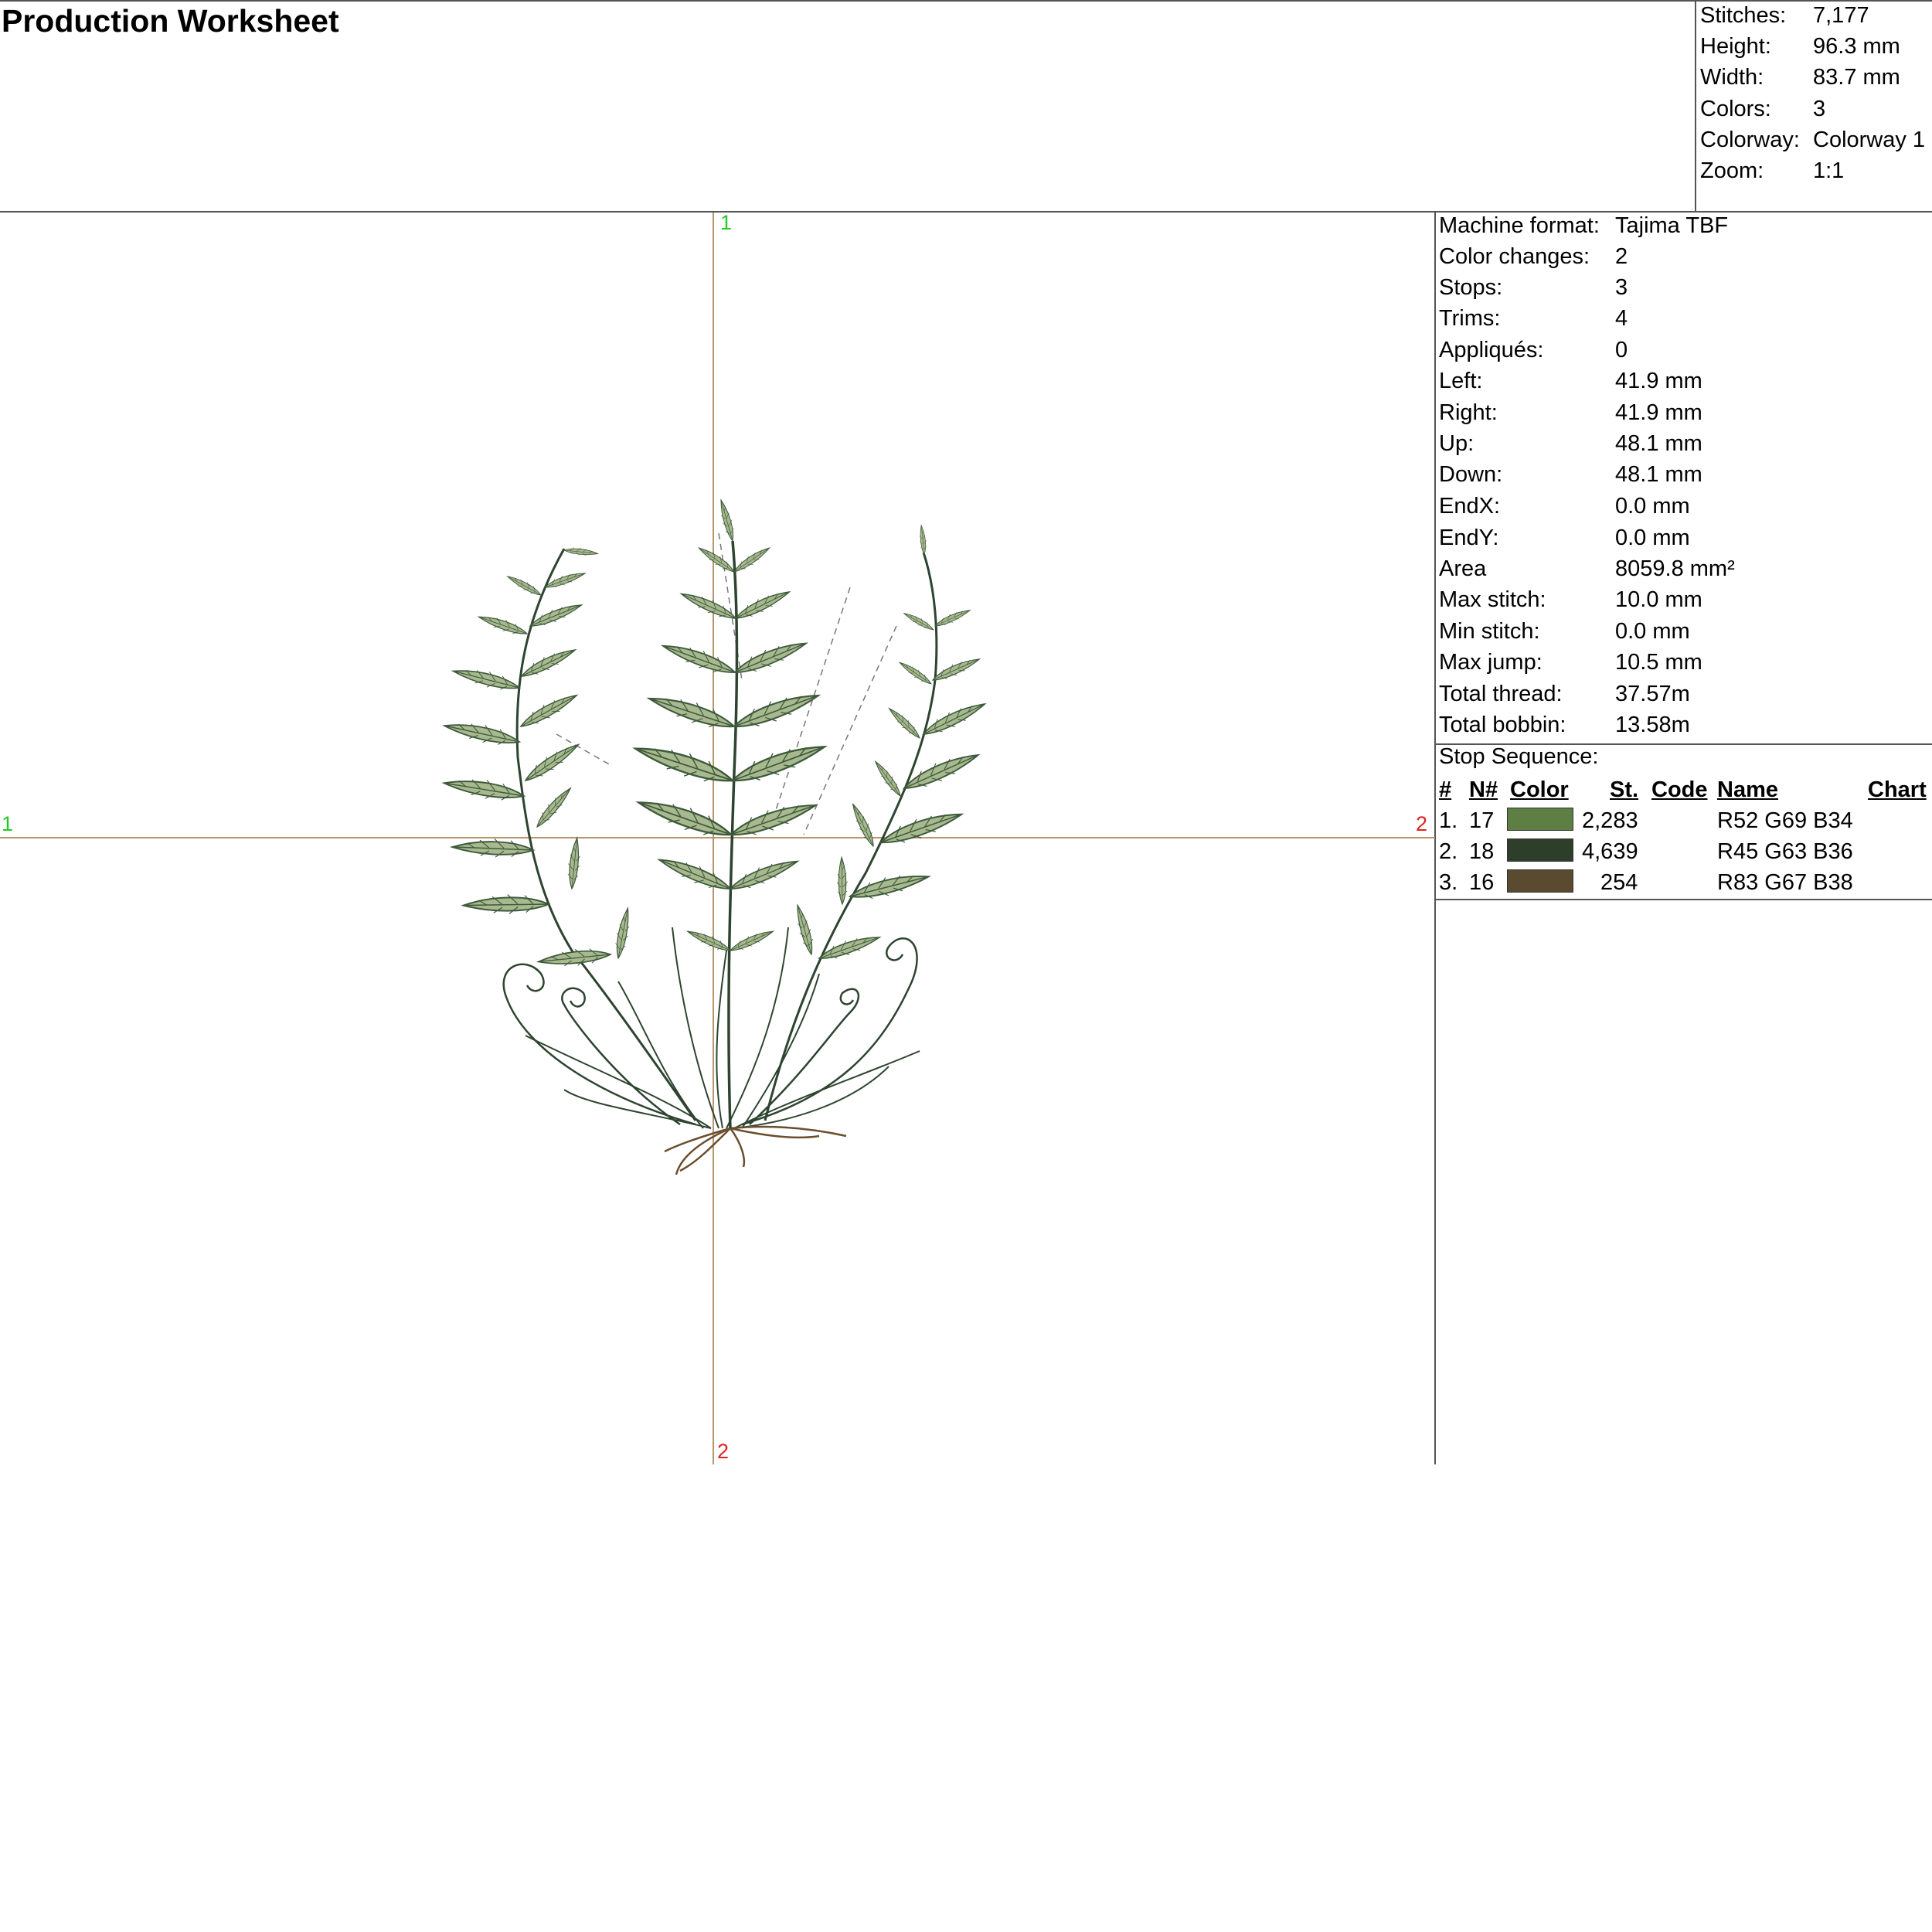 Image resolution: width=1932 pixels, height=1932 pixels. What do you see at coordinates (1491, 350) in the screenshot?
I see `detail-label: Appliqués:` at bounding box center [1491, 350].